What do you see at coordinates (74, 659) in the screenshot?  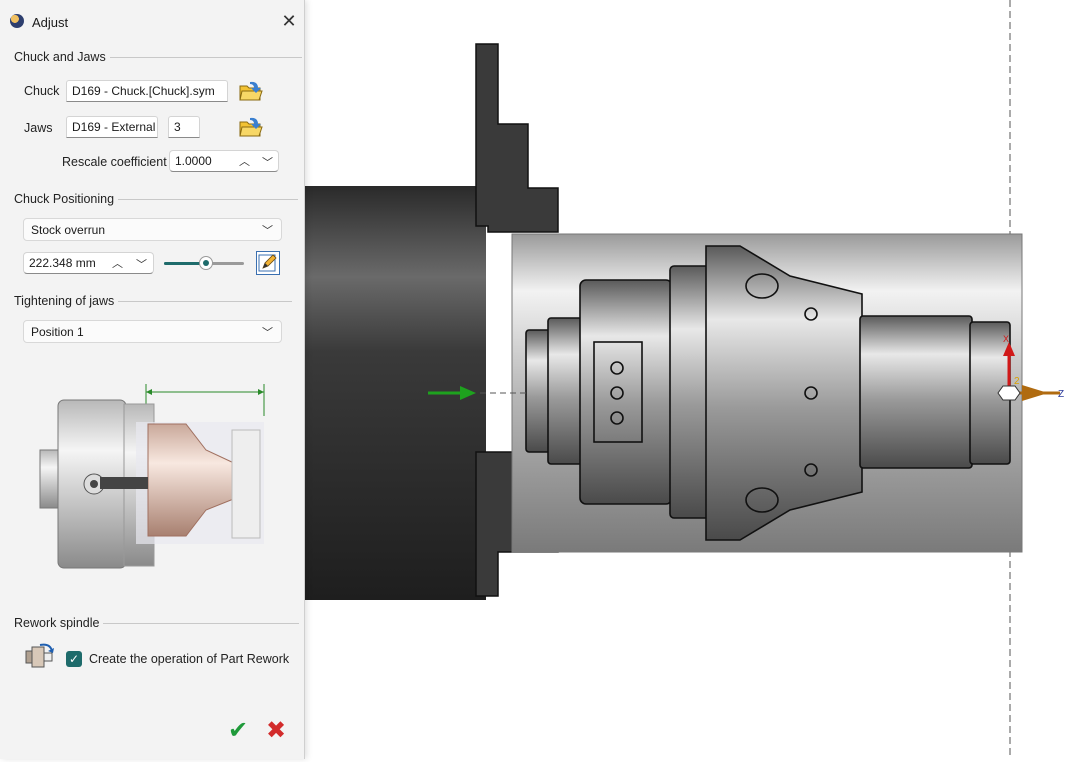 I see `part-rework-checkbox: ✓` at bounding box center [74, 659].